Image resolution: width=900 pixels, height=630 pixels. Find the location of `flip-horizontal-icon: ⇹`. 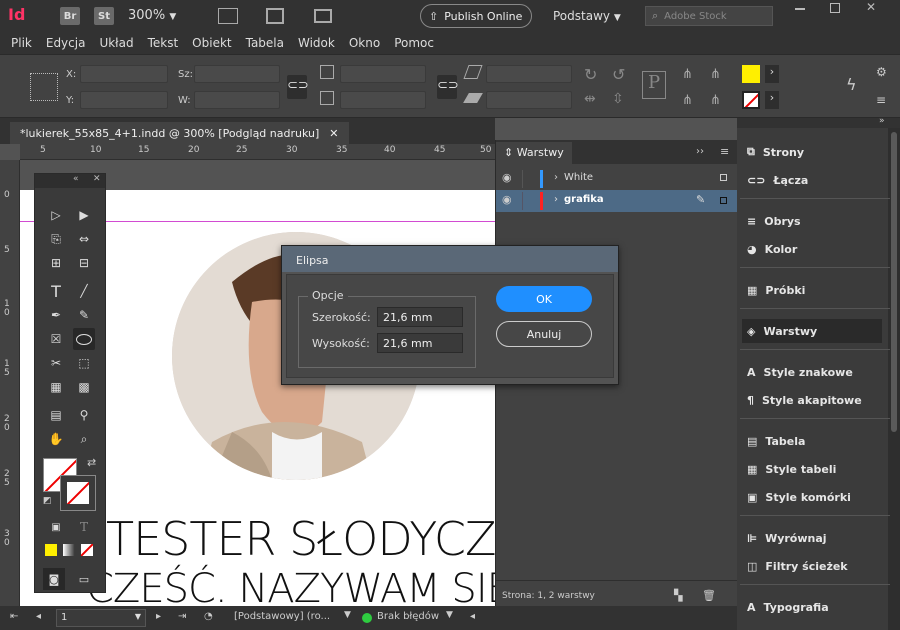

flip-horizontal-icon: ⇹ is located at coordinates (590, 99).